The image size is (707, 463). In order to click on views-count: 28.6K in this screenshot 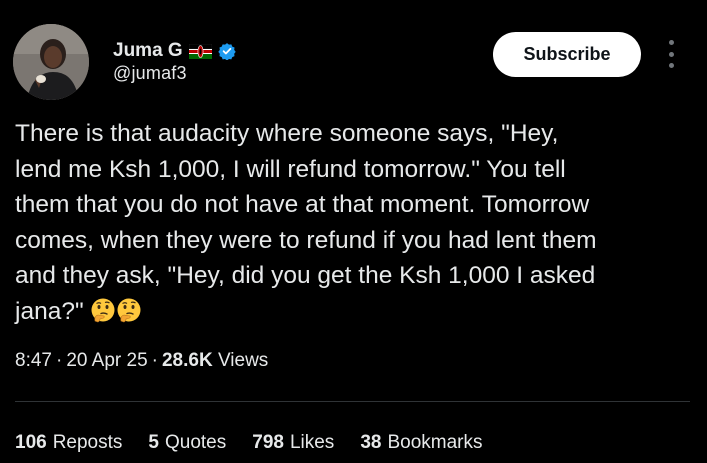, I will do `click(187, 360)`.